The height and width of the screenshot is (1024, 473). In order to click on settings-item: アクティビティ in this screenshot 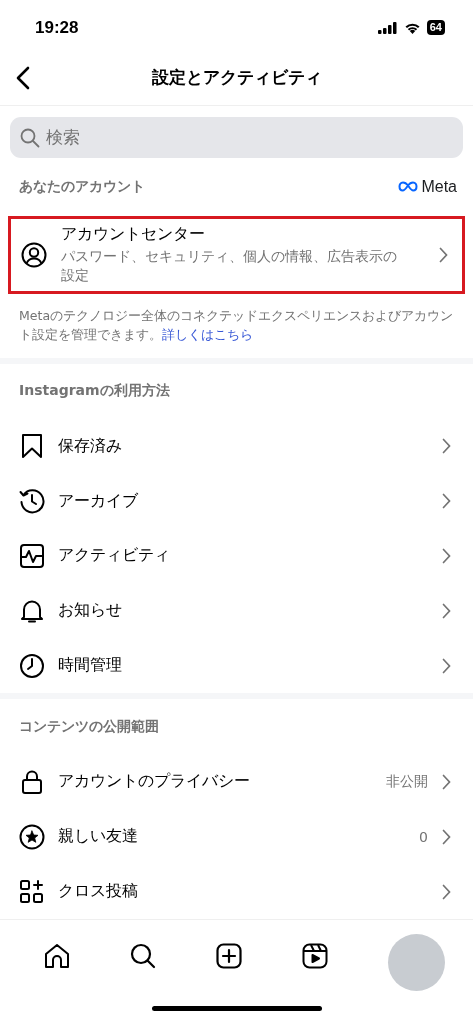, I will do `click(236, 556)`.